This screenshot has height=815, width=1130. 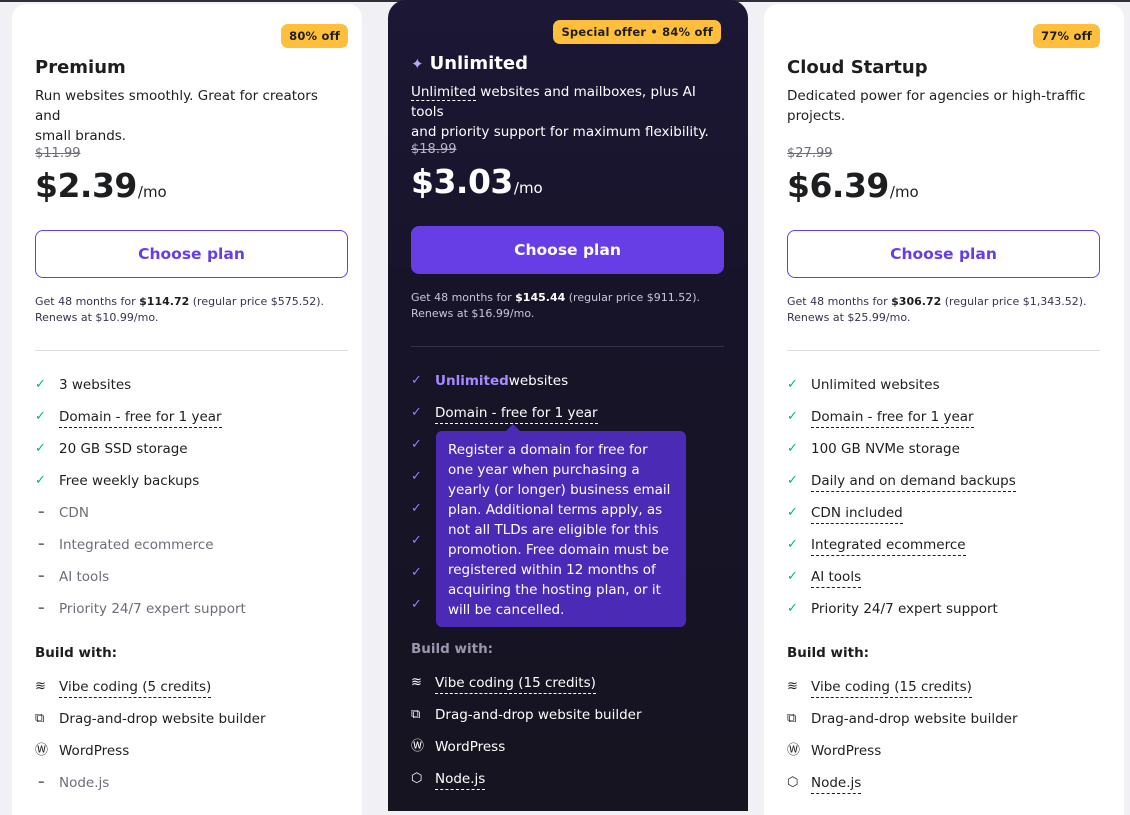 I want to click on terms-amount: $306.72, so click(x=916, y=301).